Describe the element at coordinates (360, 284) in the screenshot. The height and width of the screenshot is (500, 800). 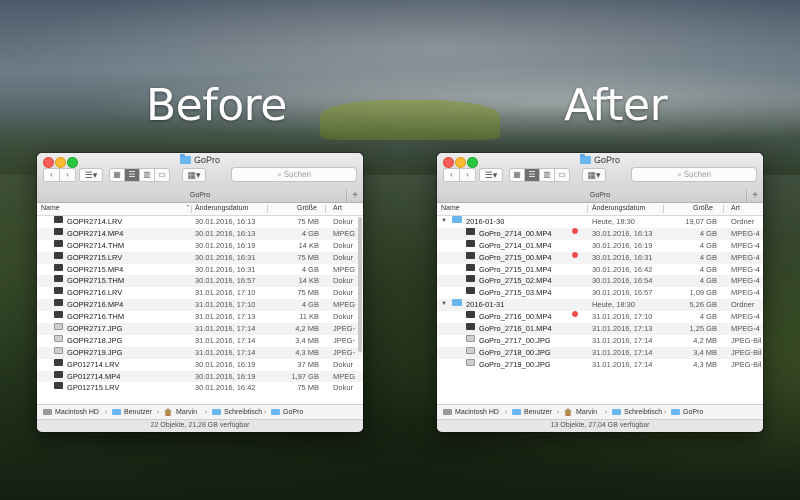
I see `scrollbar` at that location.